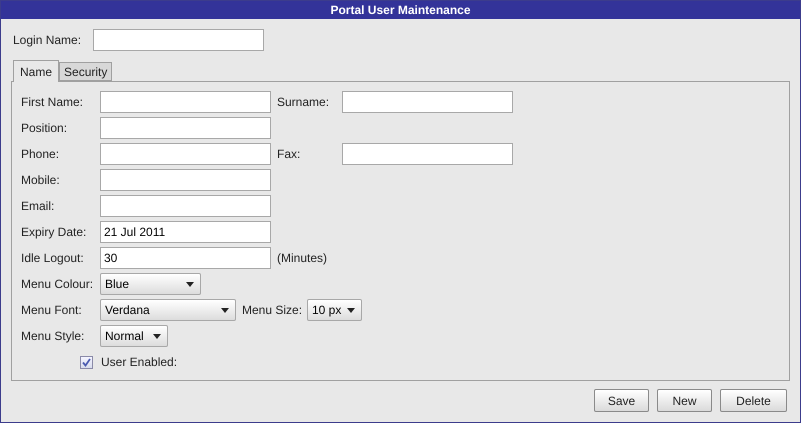  What do you see at coordinates (47, 40) in the screenshot?
I see `field-label: Login Name:` at bounding box center [47, 40].